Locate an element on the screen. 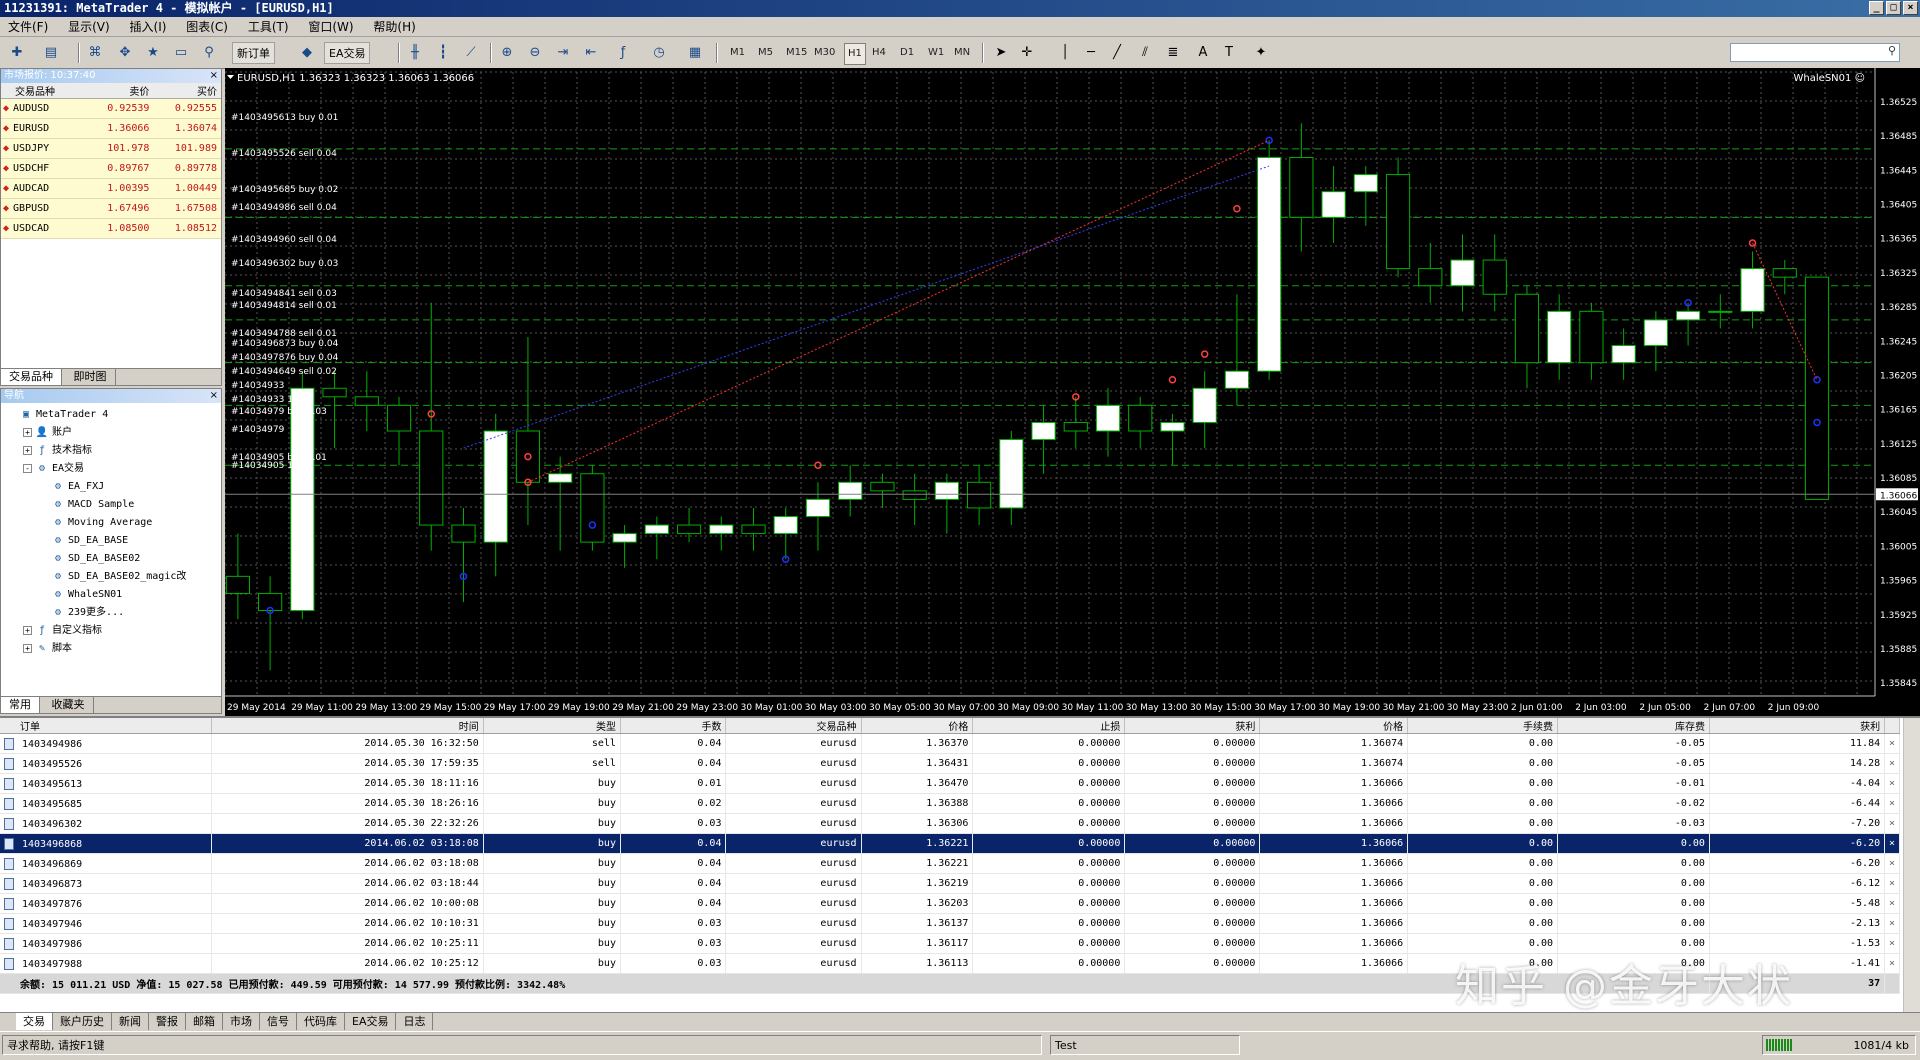  symbol-row: ◆ USDJPY 101.978 101.989 is located at coordinates (111, 148).